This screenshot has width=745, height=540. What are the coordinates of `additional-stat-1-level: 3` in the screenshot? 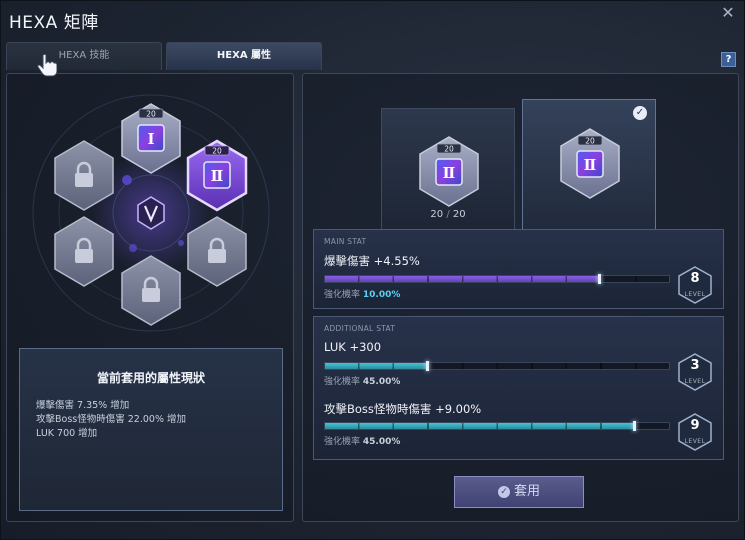 It's located at (695, 365).